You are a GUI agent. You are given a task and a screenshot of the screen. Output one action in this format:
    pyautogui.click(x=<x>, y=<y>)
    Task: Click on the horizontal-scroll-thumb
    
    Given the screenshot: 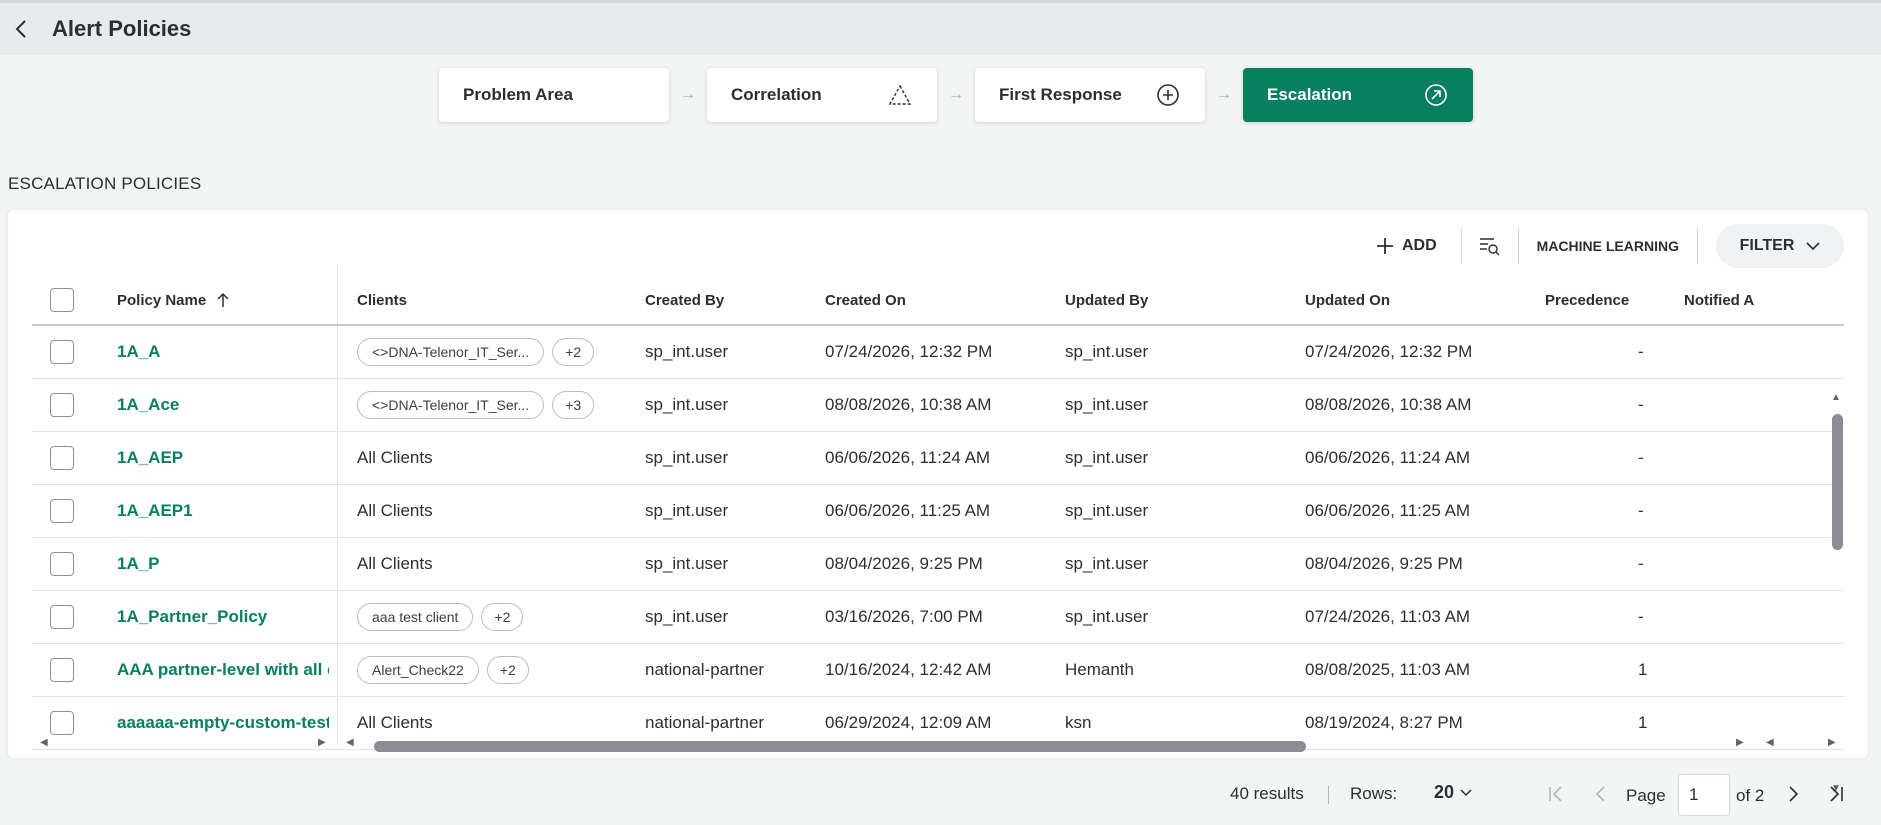 What is the action you would take?
    pyautogui.click(x=840, y=746)
    